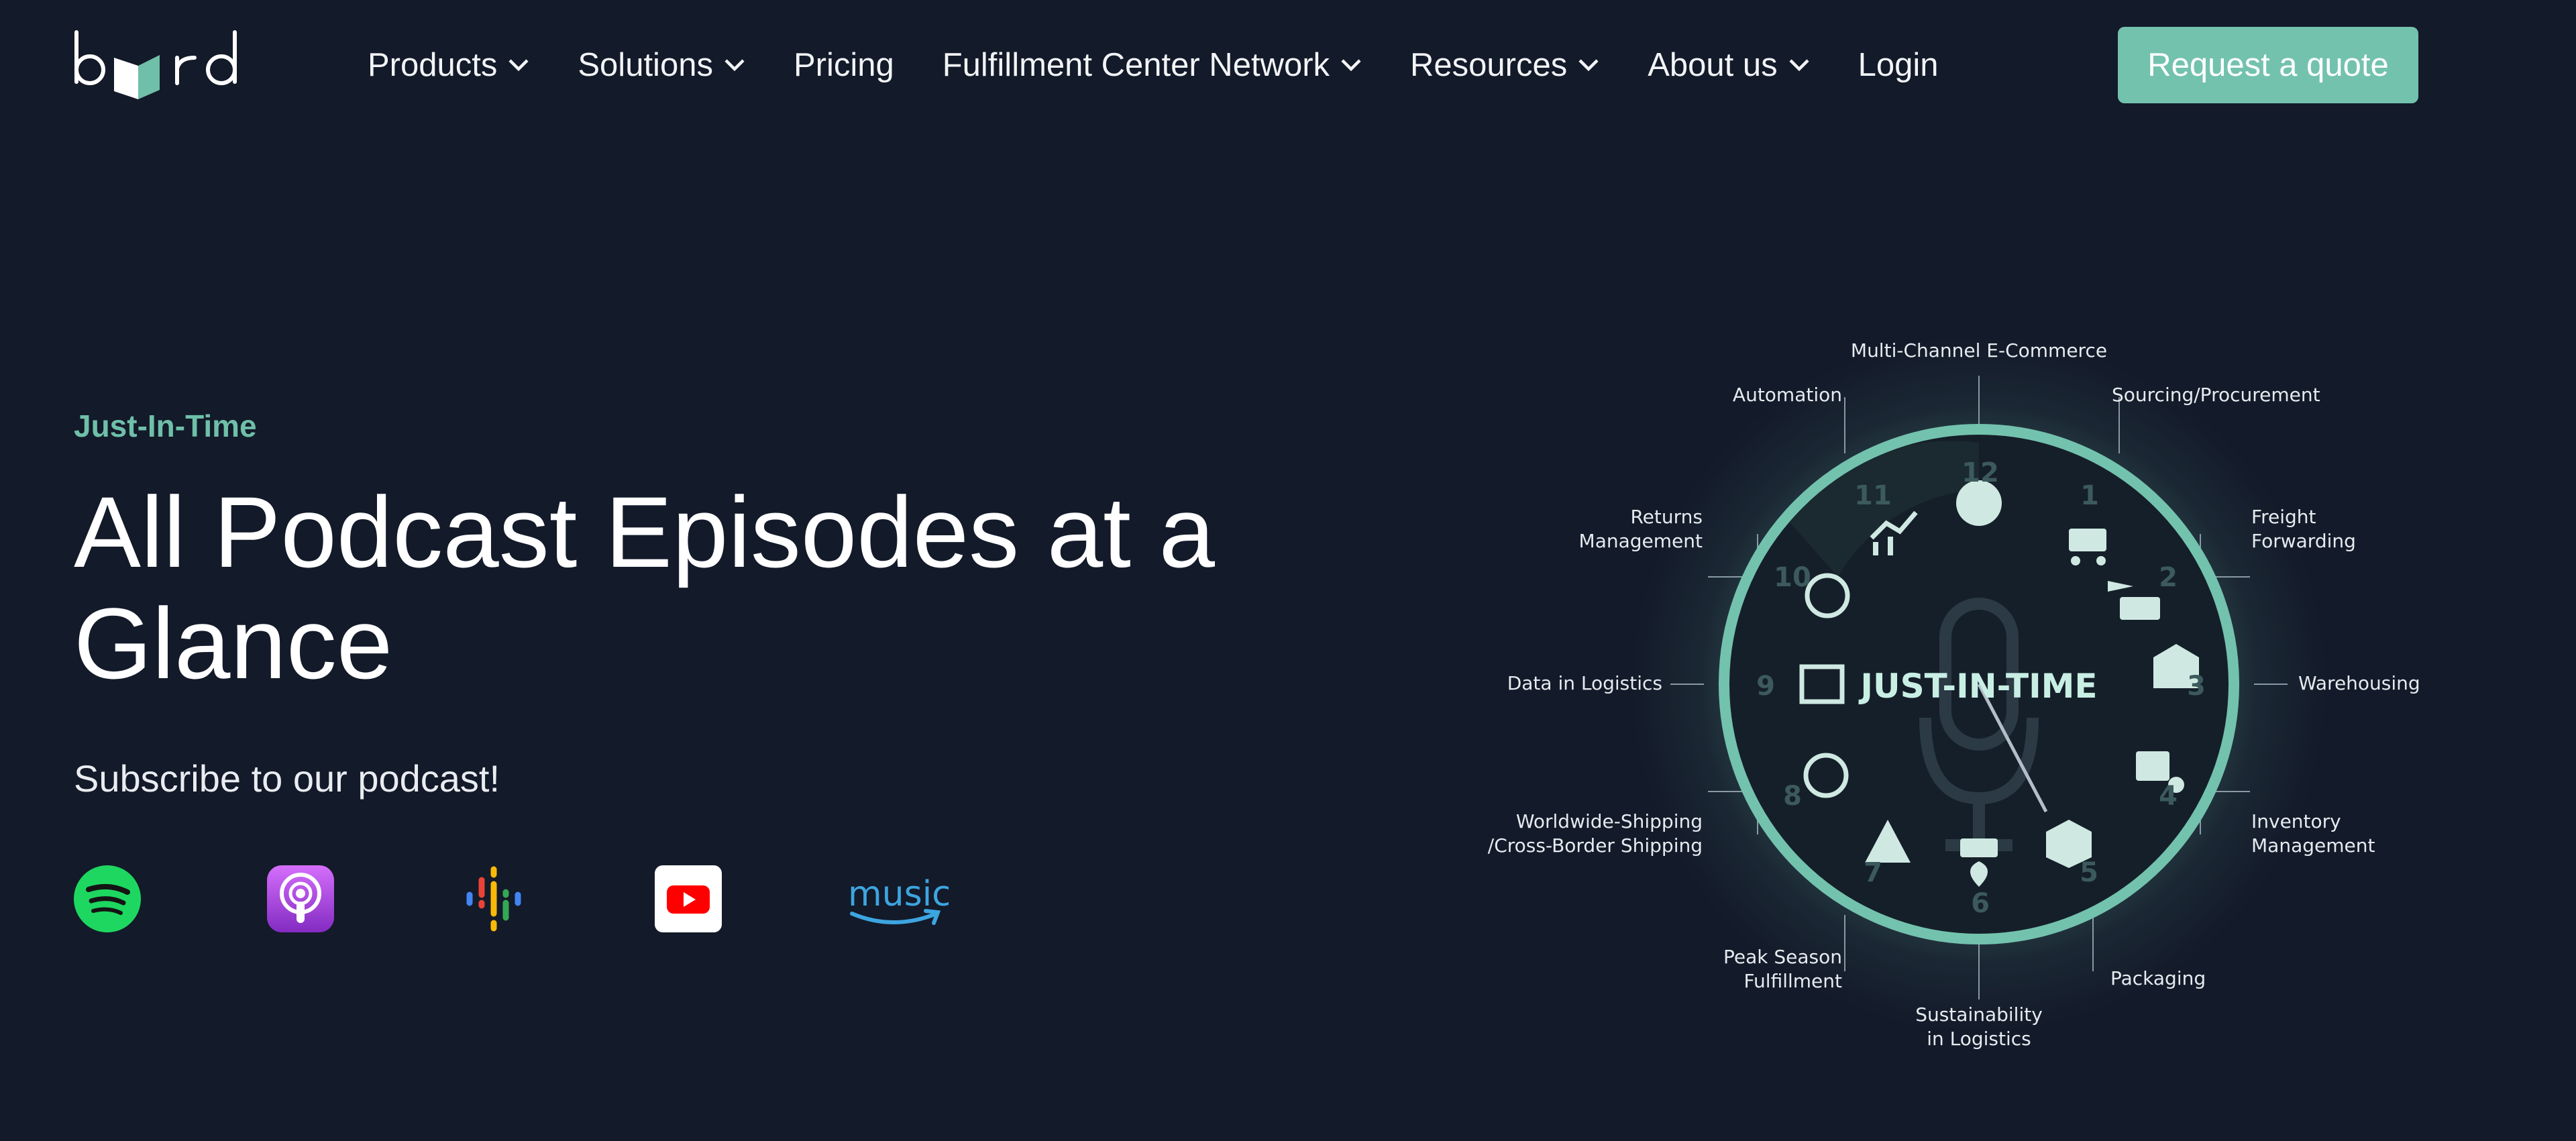 The image size is (2576, 1141). I want to click on nav-pricing: Pricing, so click(844, 65).